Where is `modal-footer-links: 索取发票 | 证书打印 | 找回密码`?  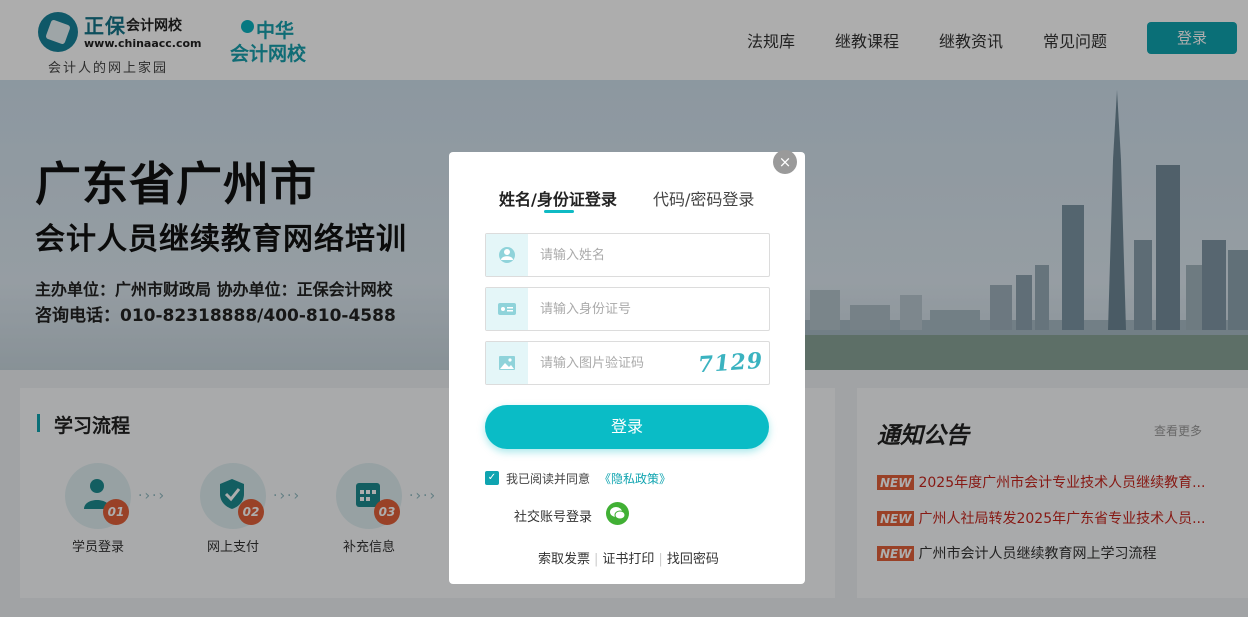
modal-footer-links: 索取发票 | 证书打印 | 找回密码 is located at coordinates (628, 559).